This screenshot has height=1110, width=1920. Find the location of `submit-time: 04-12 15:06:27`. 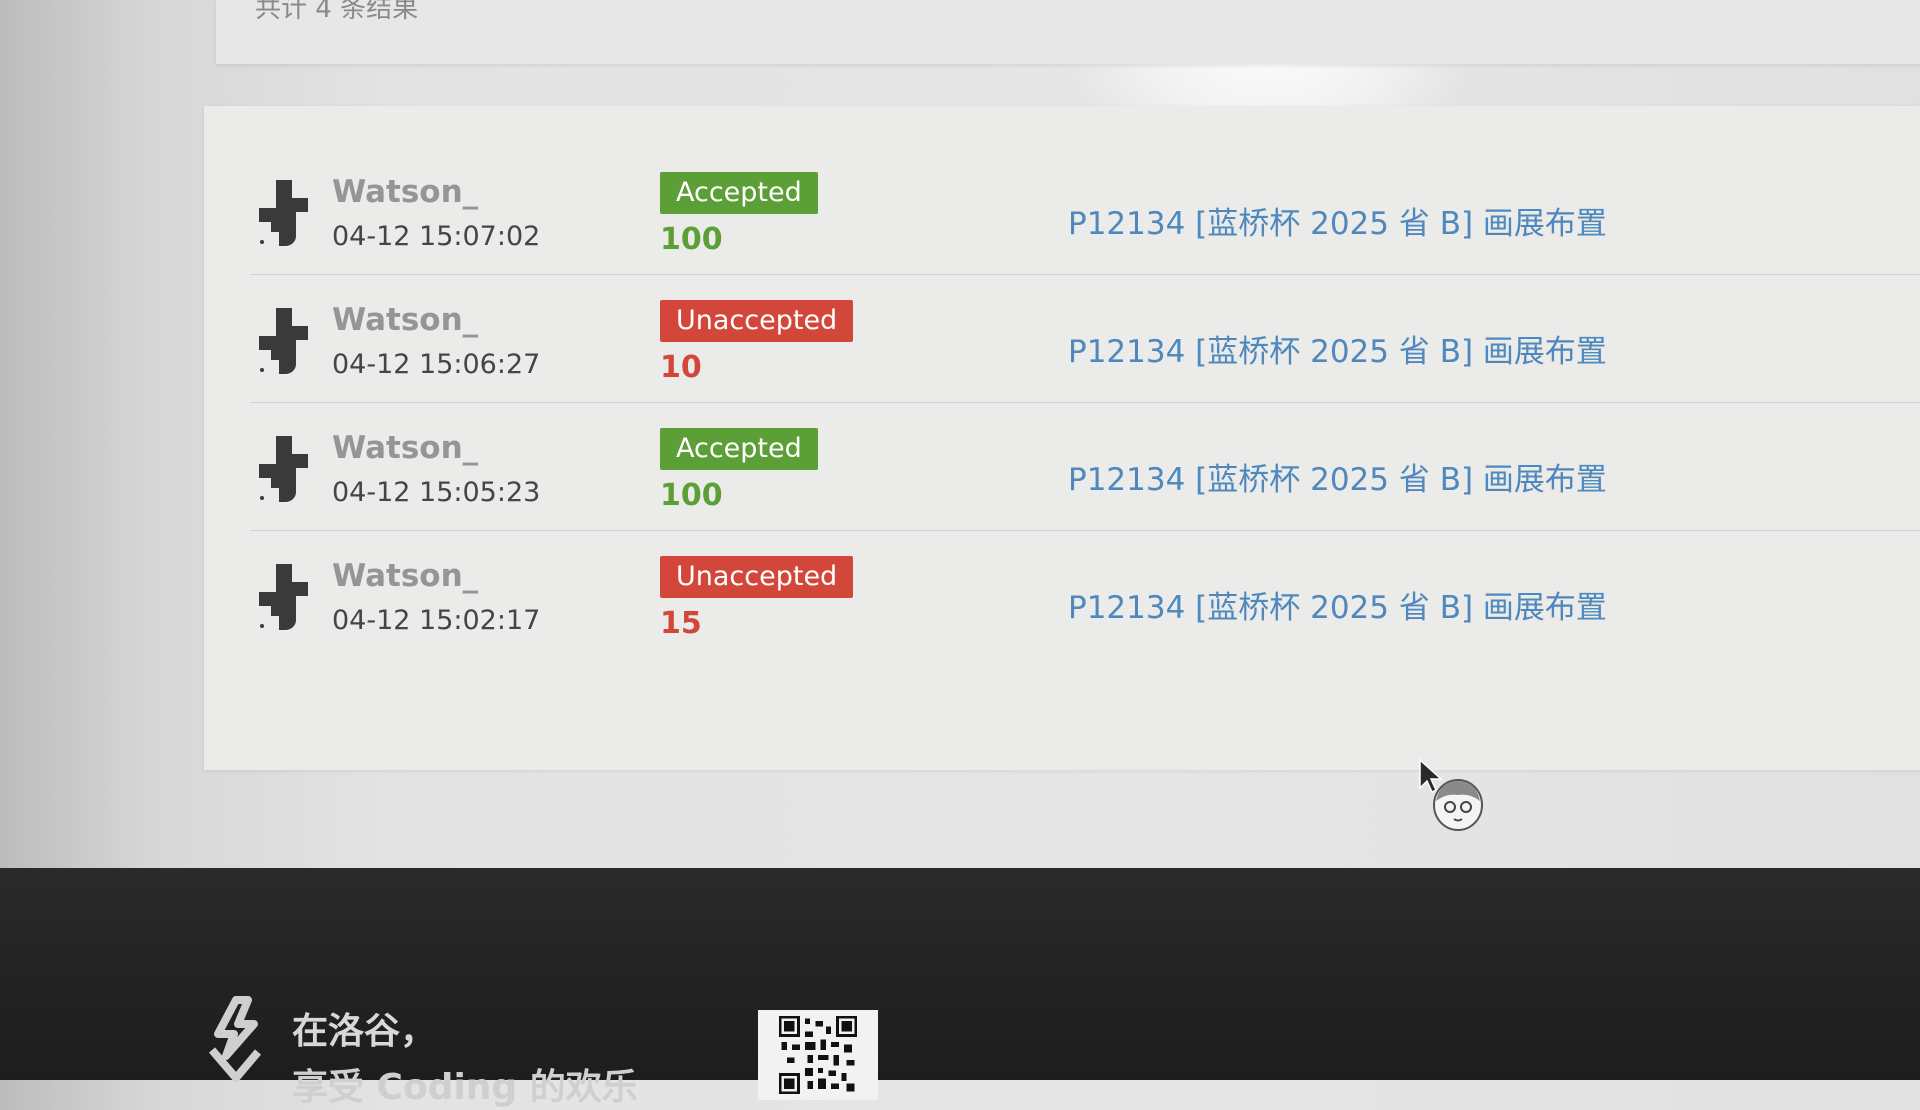

submit-time: 04-12 15:06:27 is located at coordinates (436, 364).